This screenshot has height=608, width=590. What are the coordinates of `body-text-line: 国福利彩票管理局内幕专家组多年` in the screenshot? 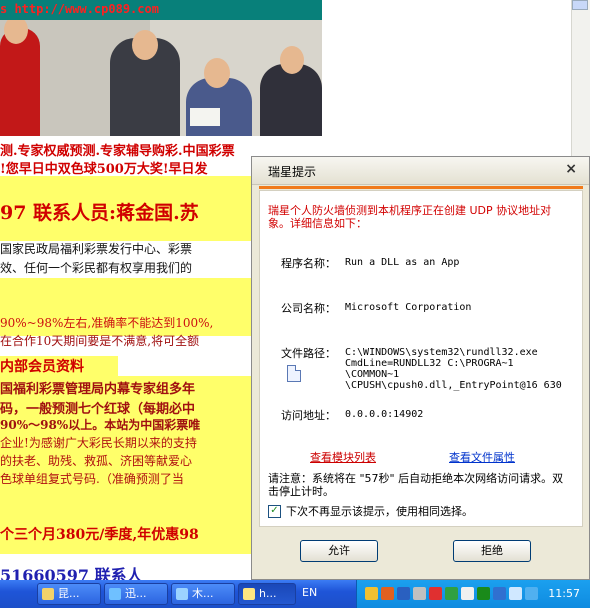 It's located at (98, 389).